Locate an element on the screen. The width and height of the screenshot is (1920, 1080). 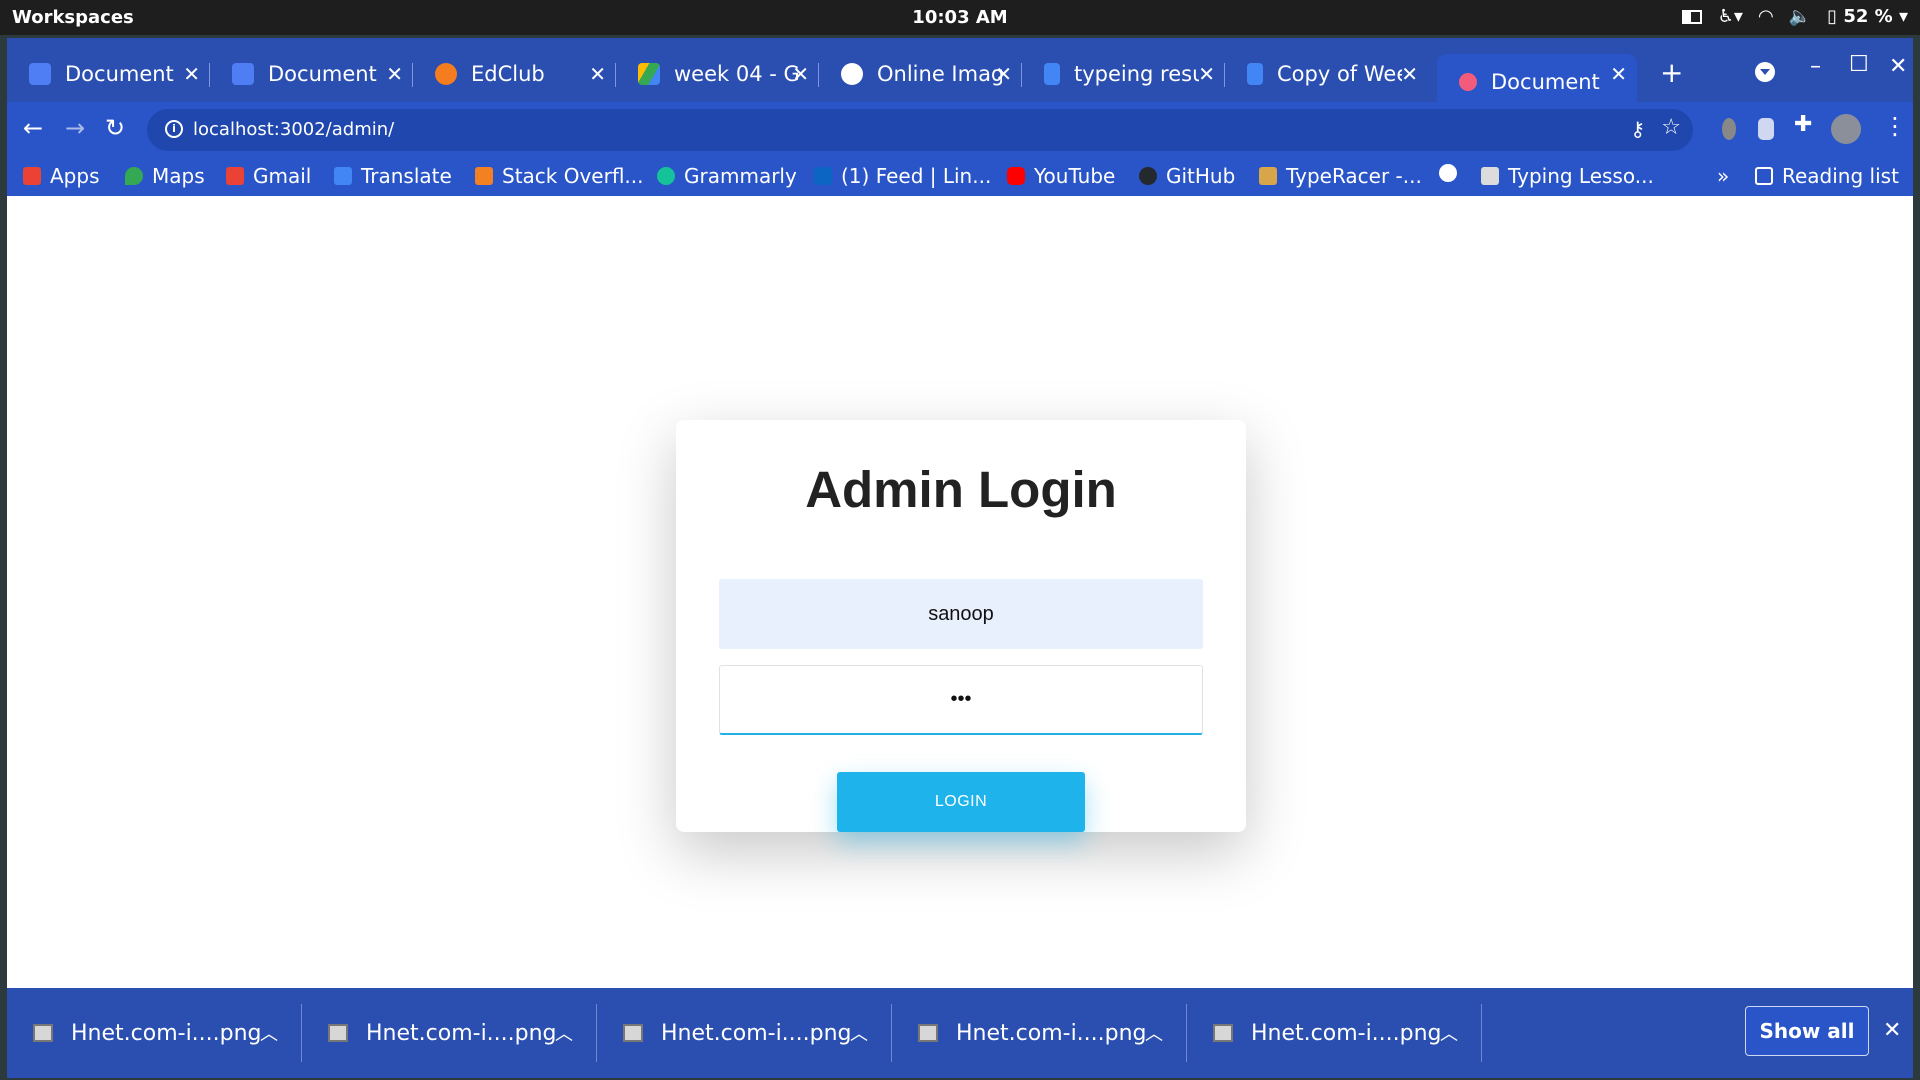
wifi-icon: ◠ is located at coordinates (1766, 16).